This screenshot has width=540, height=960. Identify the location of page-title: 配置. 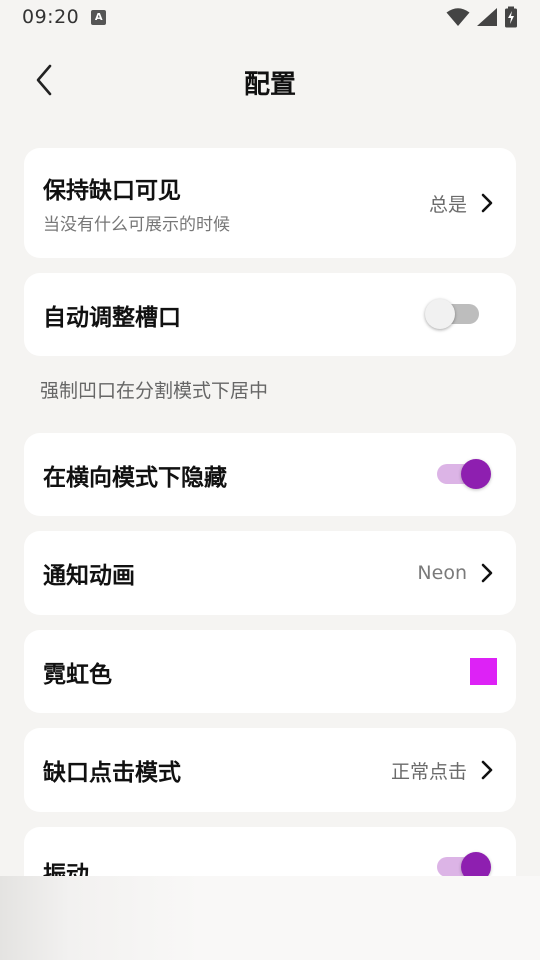
(269, 85).